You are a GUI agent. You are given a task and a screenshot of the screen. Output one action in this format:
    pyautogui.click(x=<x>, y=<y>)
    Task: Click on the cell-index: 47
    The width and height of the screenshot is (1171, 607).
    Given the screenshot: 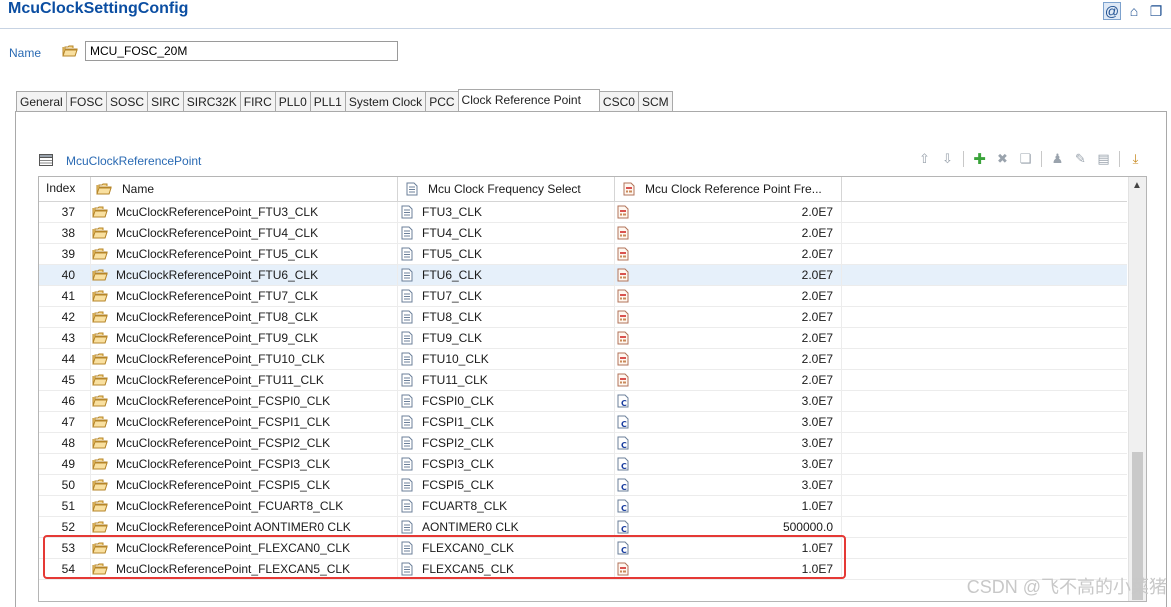 What is the action you would take?
    pyautogui.click(x=65, y=422)
    